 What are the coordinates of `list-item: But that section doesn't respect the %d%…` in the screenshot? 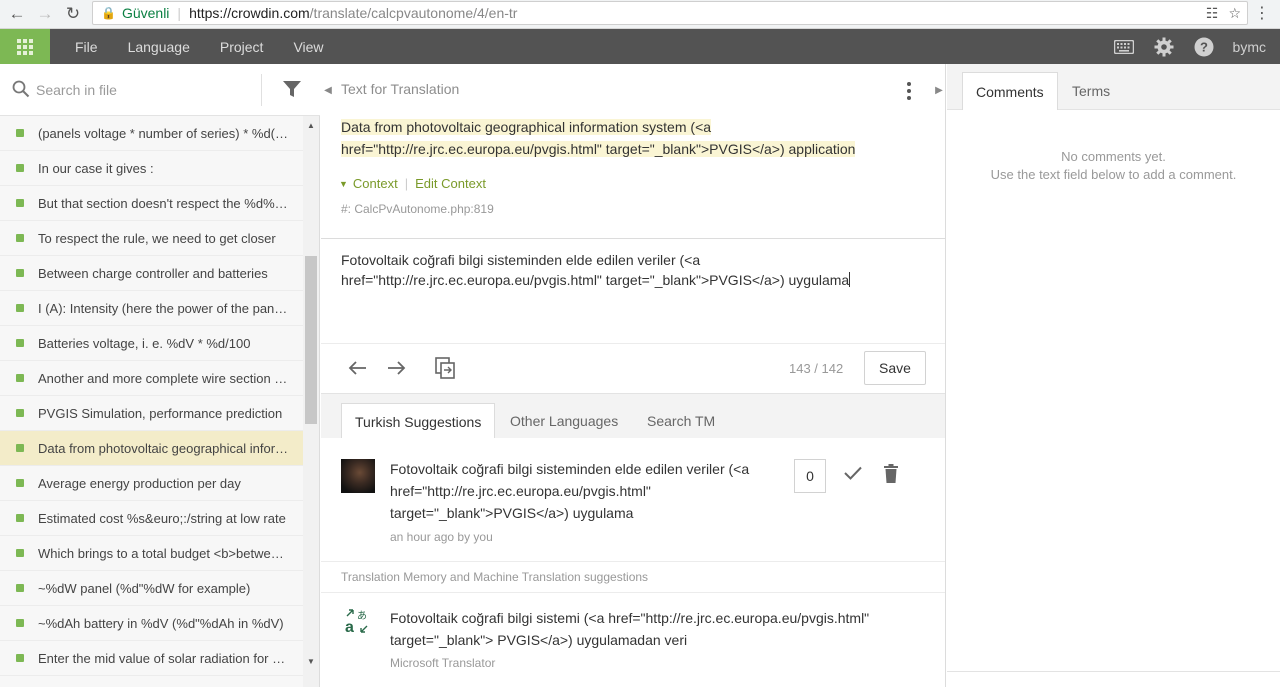 It's located at (151, 203).